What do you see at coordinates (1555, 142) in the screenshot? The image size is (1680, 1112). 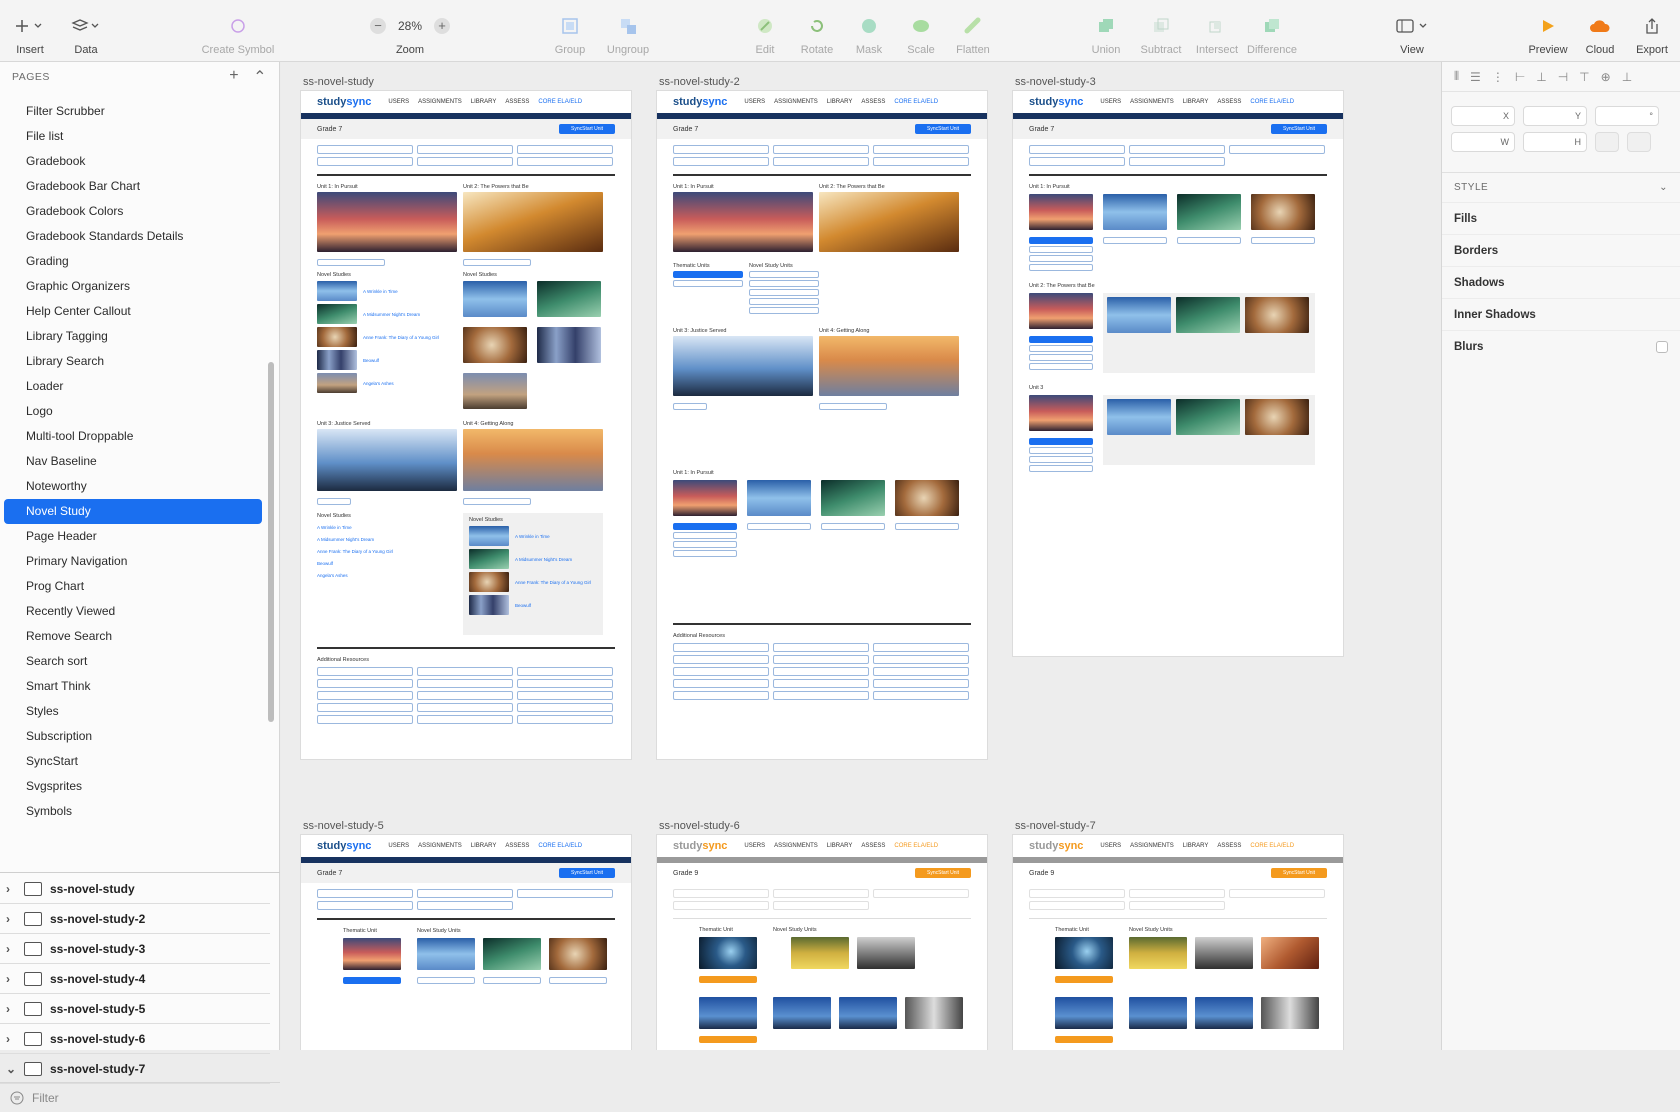 I see `height-field: H` at bounding box center [1555, 142].